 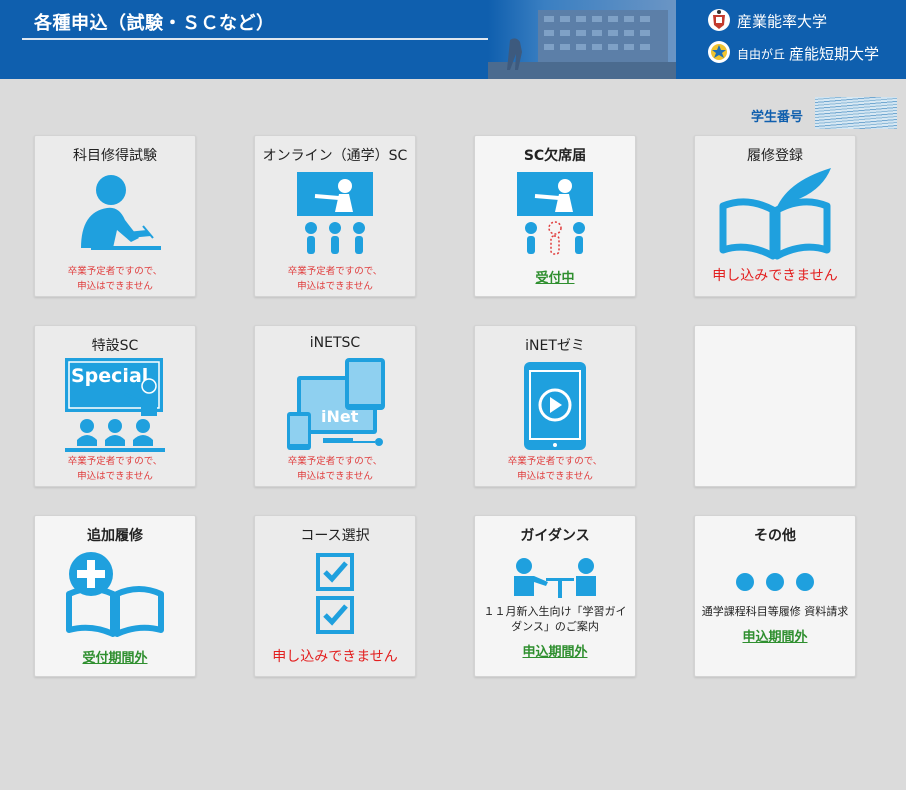 What do you see at coordinates (775, 406) in the screenshot?
I see `card-empty` at bounding box center [775, 406].